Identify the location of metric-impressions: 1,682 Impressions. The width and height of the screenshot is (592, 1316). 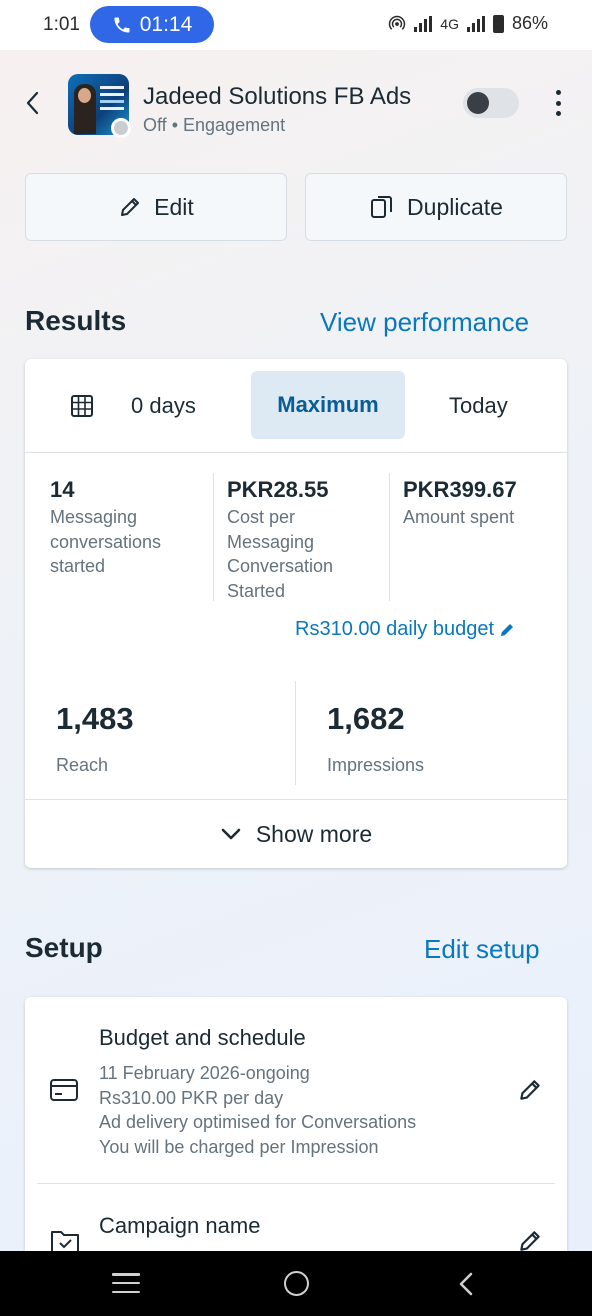
(375, 738).